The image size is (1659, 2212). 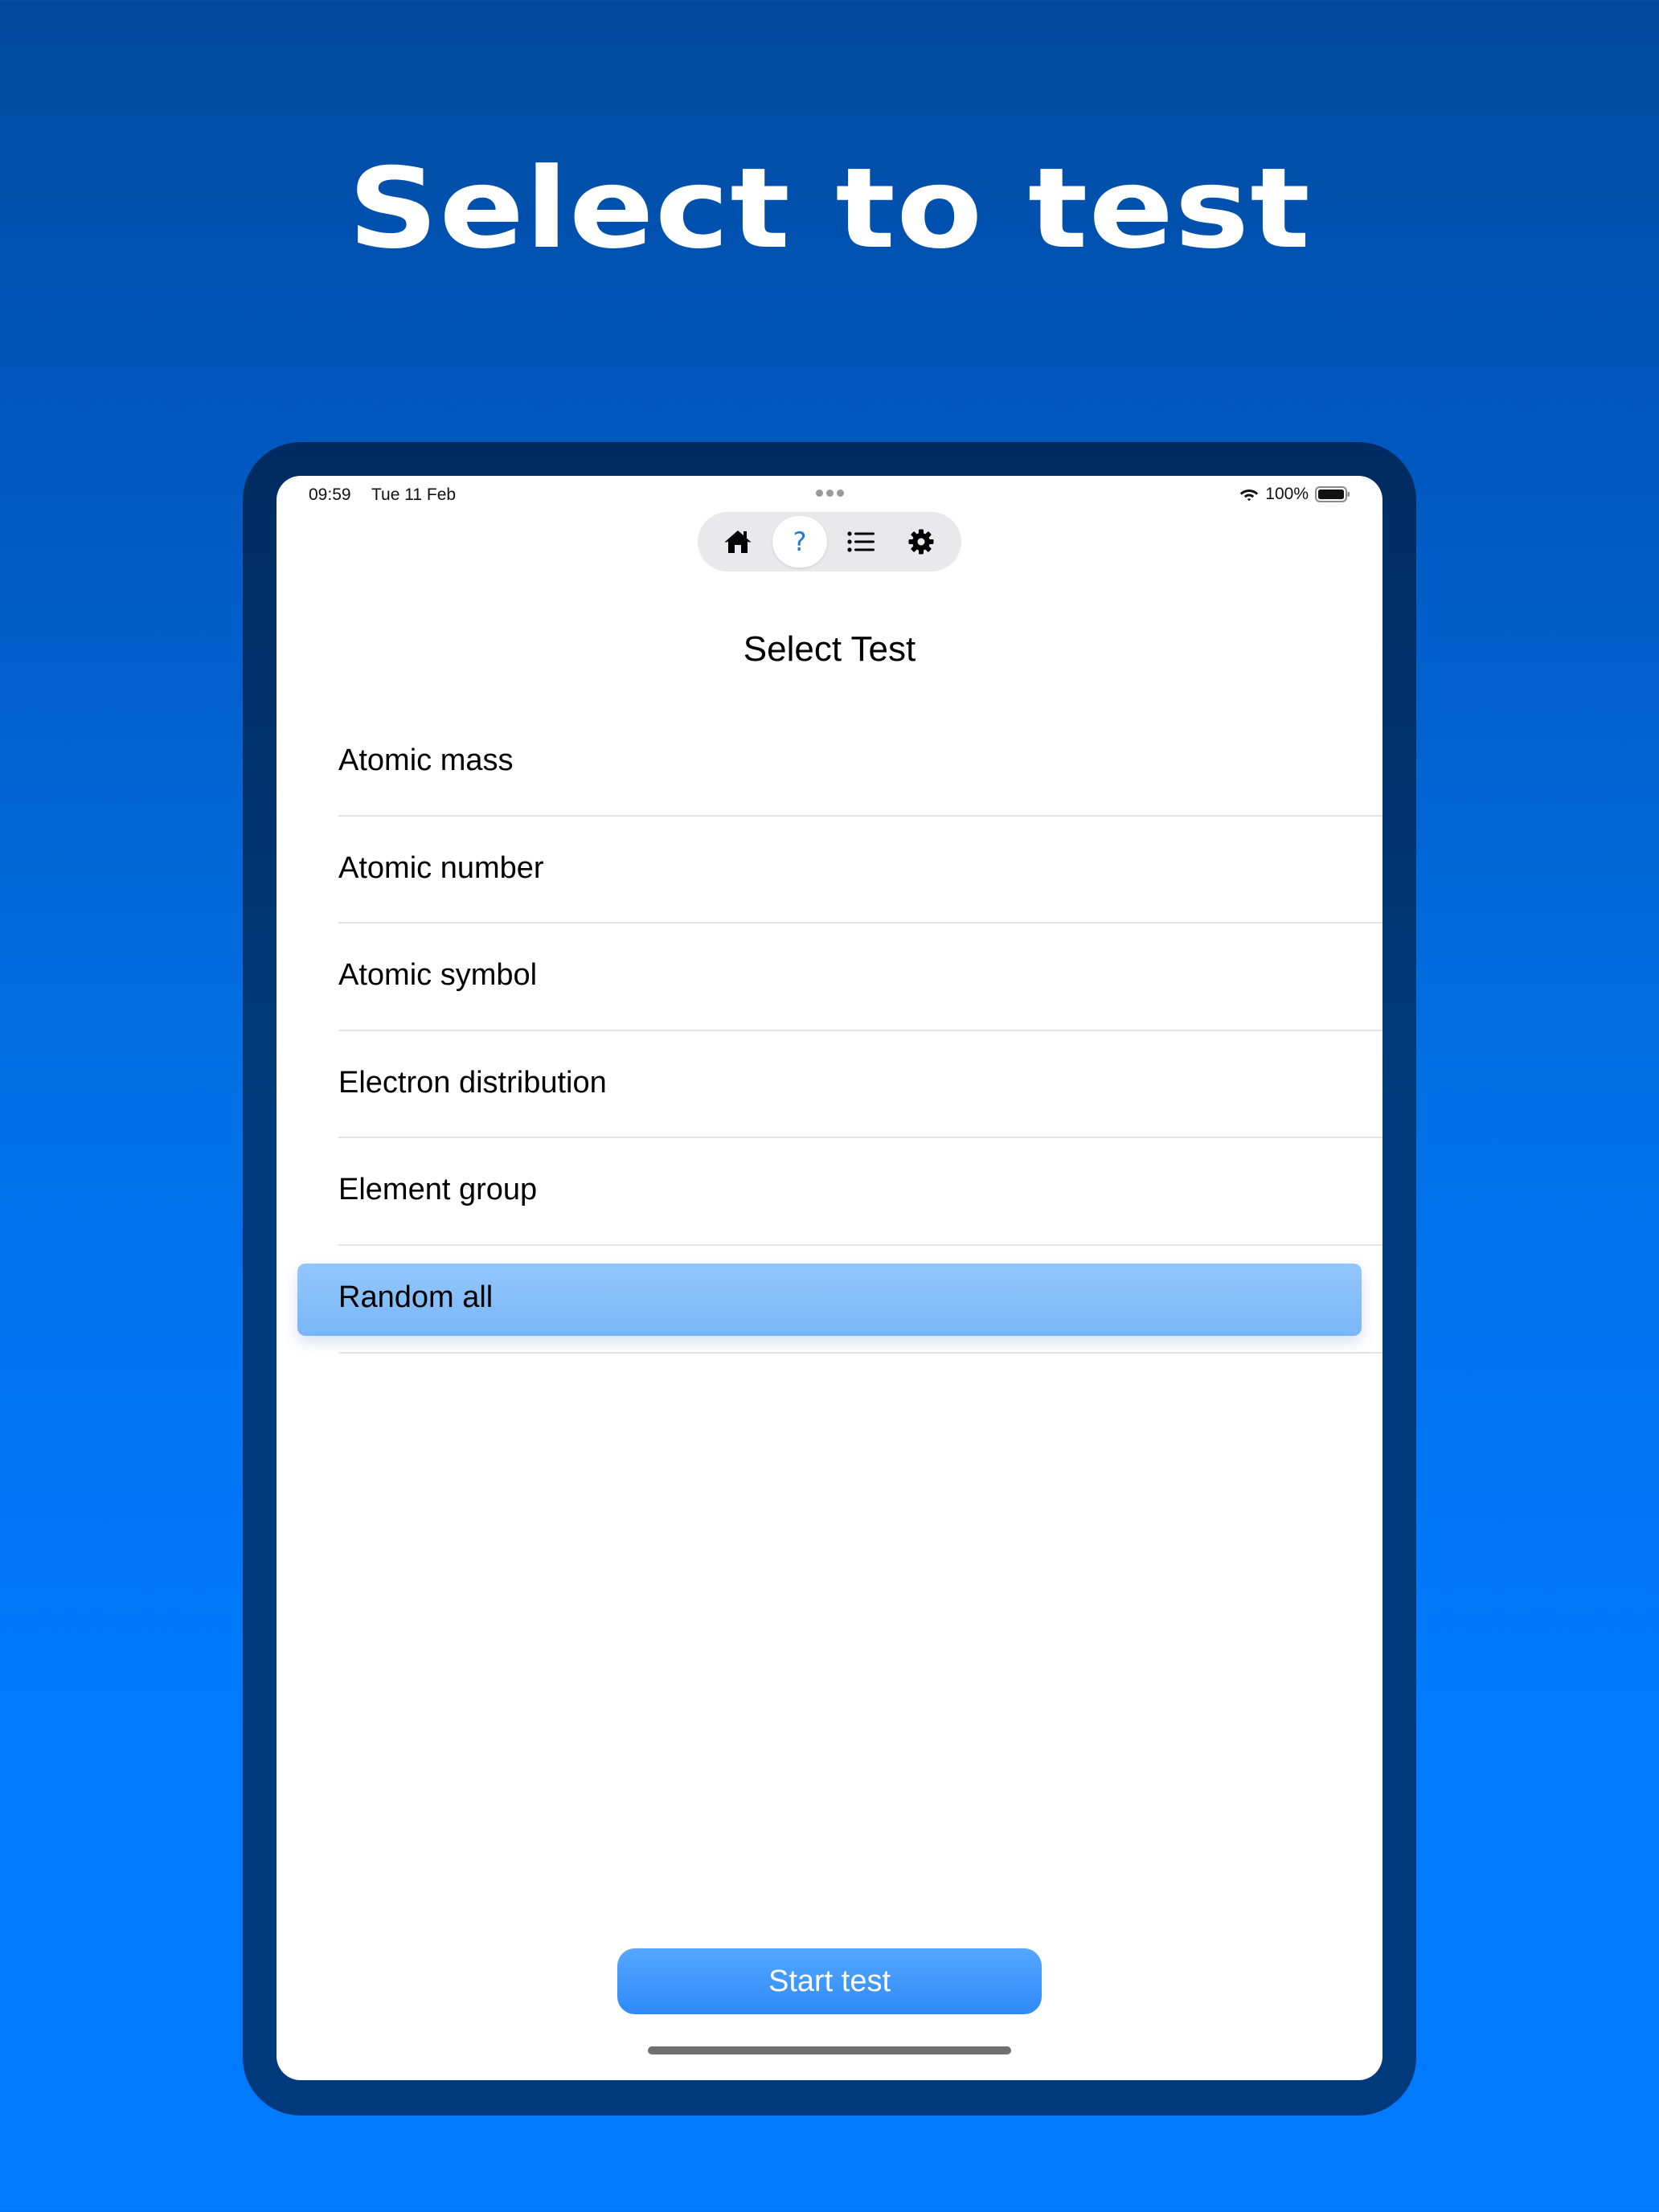 I want to click on battery-percentage: 100%, so click(x=1287, y=494).